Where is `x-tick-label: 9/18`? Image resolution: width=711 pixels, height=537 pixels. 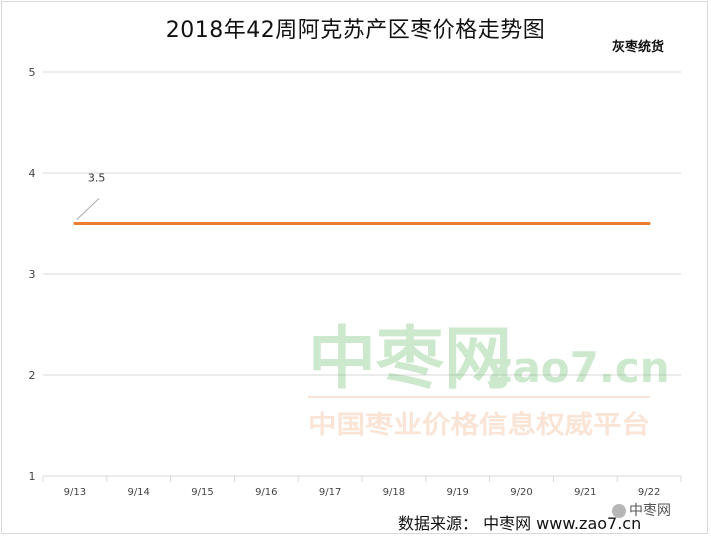 x-tick-label: 9/18 is located at coordinates (394, 492).